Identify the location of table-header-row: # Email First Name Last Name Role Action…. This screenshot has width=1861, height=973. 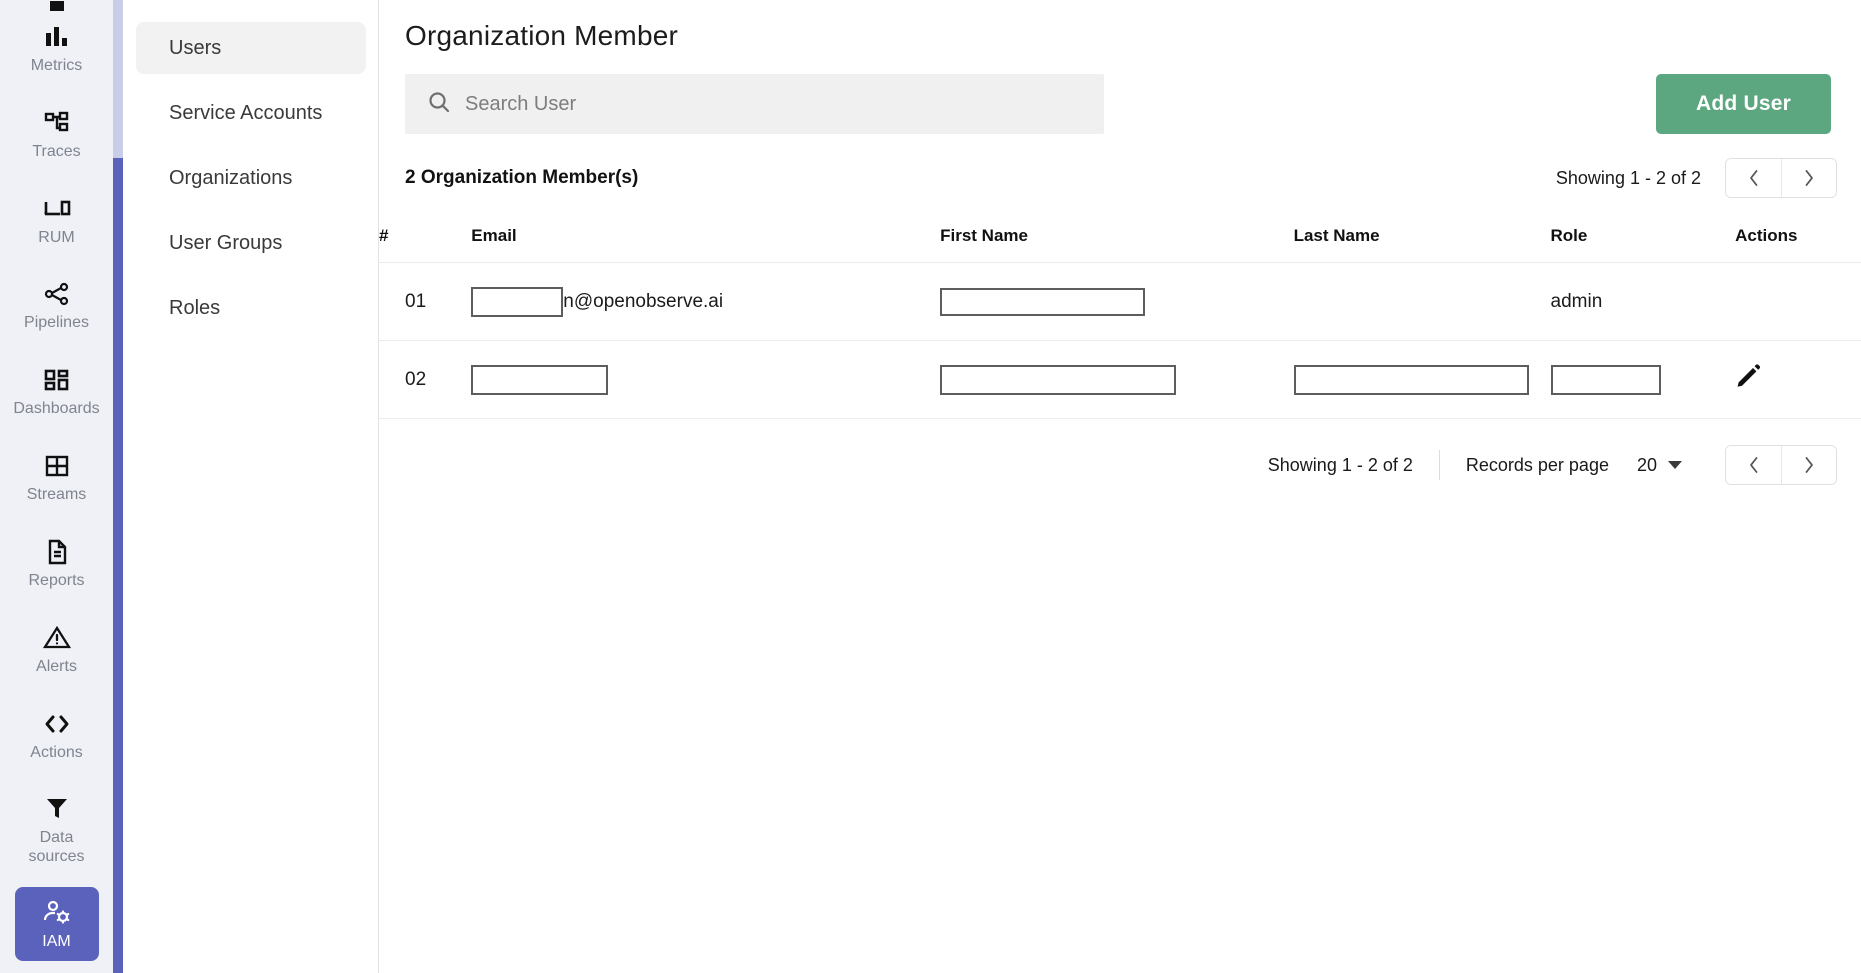
(1120, 239).